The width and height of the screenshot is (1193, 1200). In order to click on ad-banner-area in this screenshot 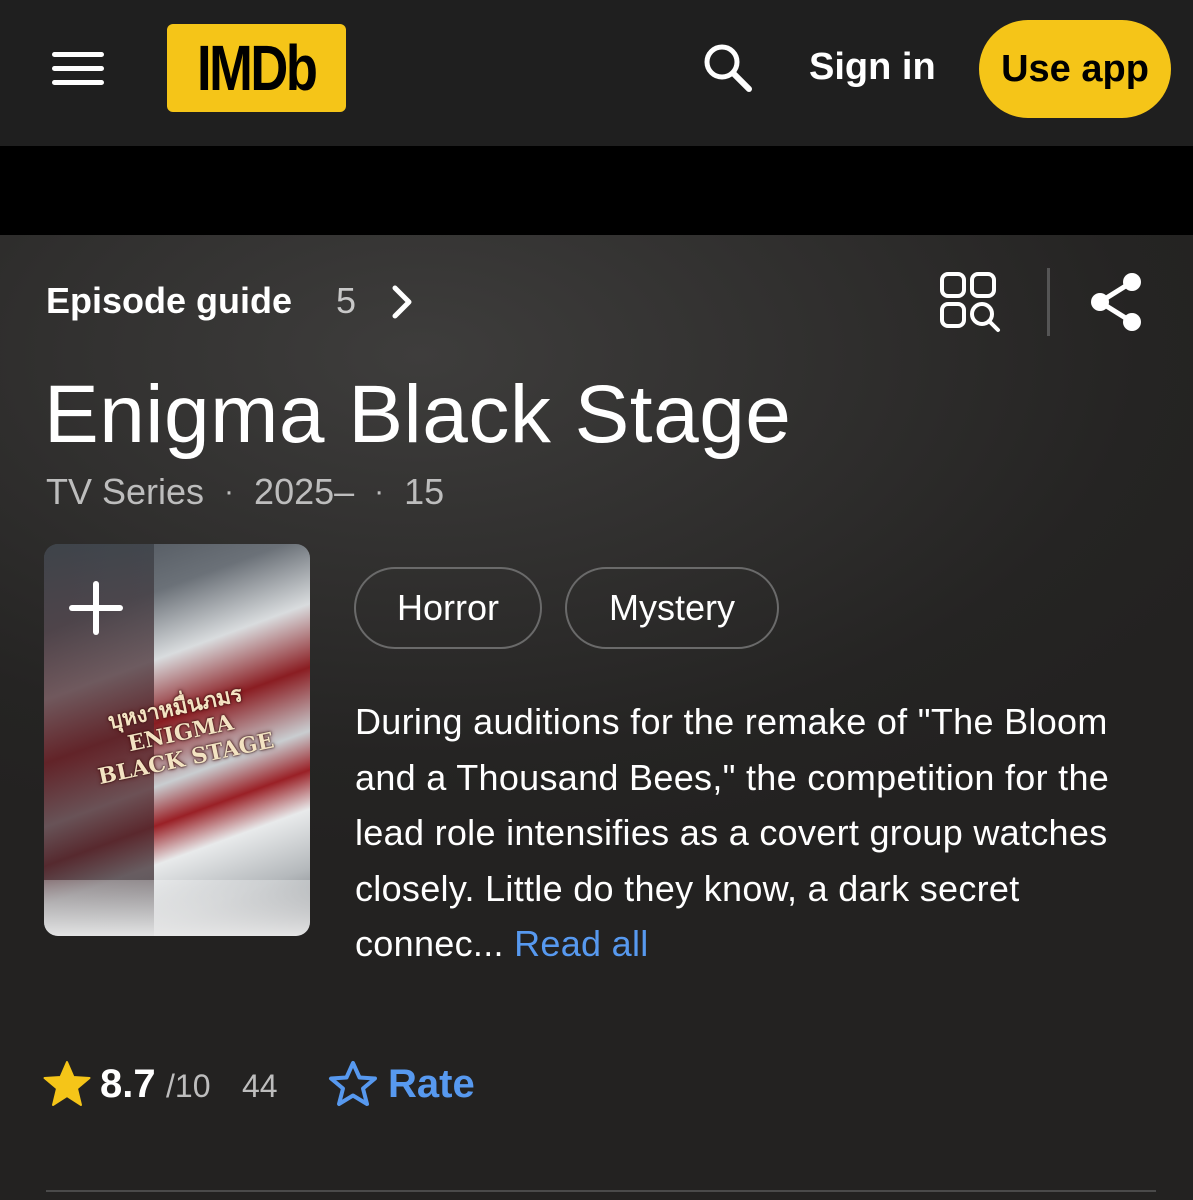, I will do `click(596, 190)`.